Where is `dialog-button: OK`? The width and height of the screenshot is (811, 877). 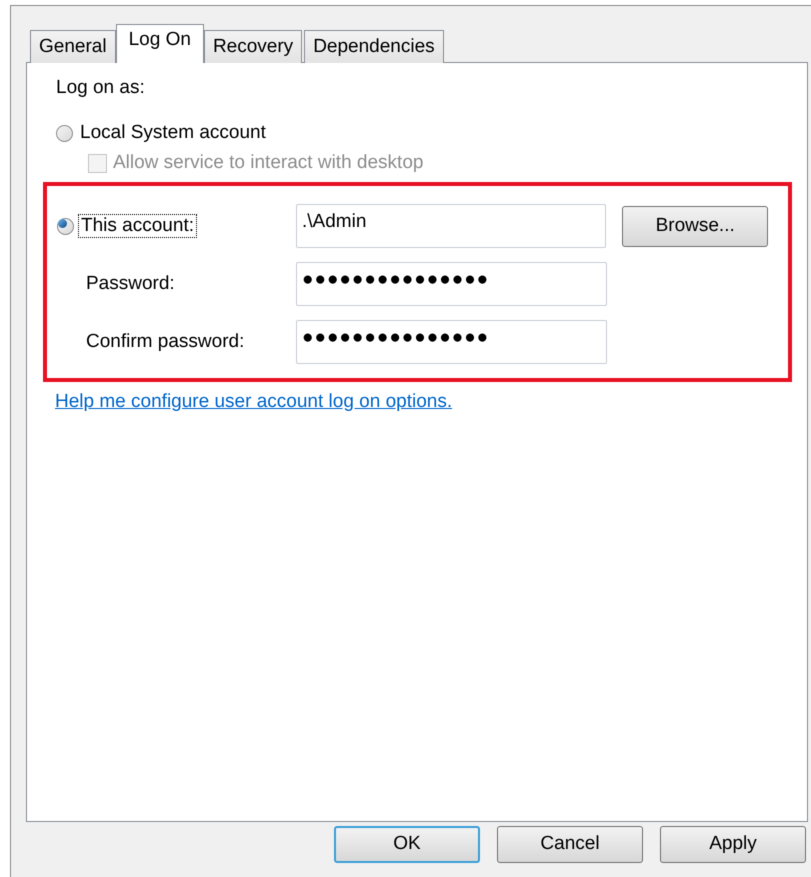 dialog-button: OK is located at coordinates (407, 844).